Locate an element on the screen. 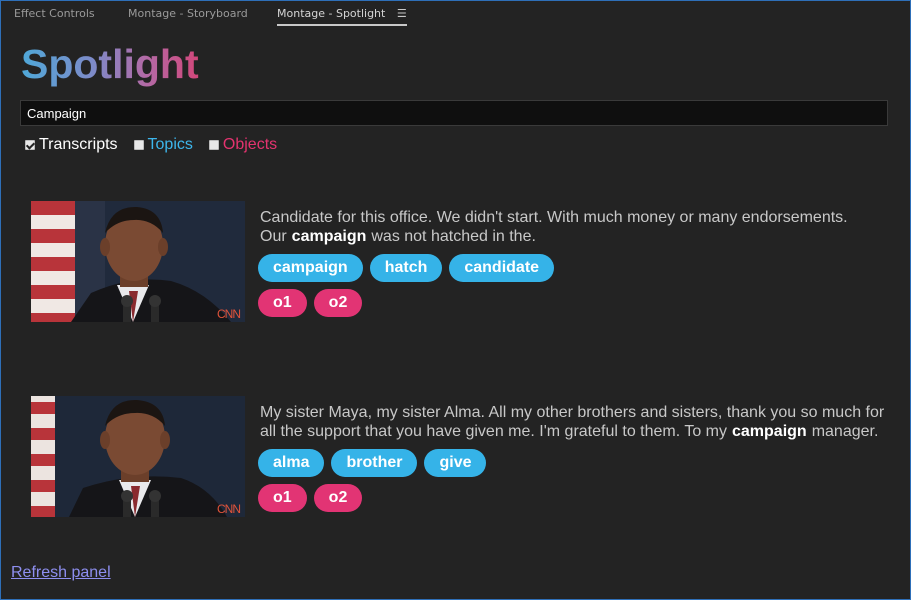 Image resolution: width=911 pixels, height=600 pixels. tab-effect-controls: Effect Controls is located at coordinates (54, 13).